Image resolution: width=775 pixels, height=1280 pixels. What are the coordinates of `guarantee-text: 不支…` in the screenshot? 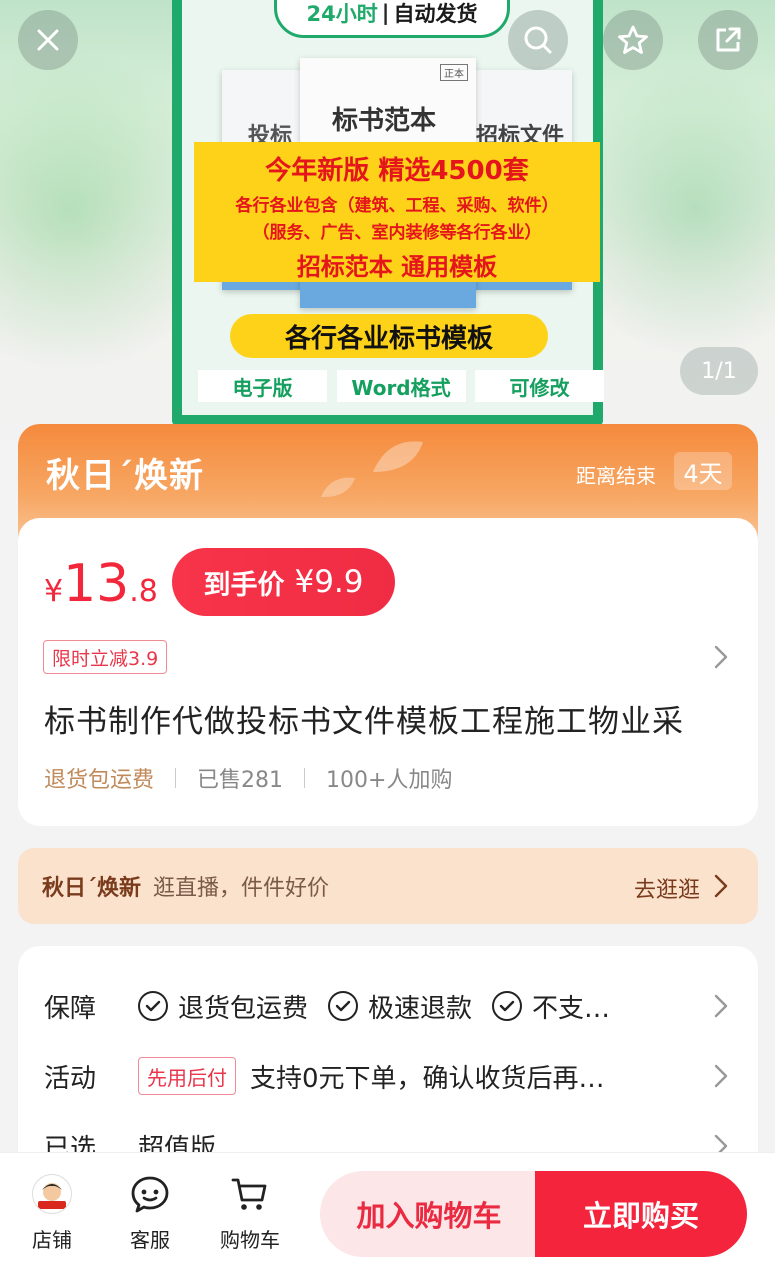 It's located at (571, 1008).